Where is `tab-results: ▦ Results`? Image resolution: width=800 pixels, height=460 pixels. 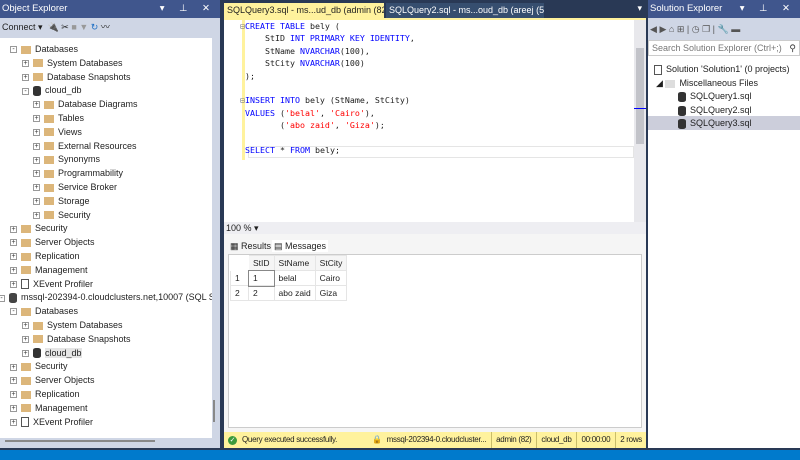 tab-results: ▦ Results is located at coordinates (250, 246).